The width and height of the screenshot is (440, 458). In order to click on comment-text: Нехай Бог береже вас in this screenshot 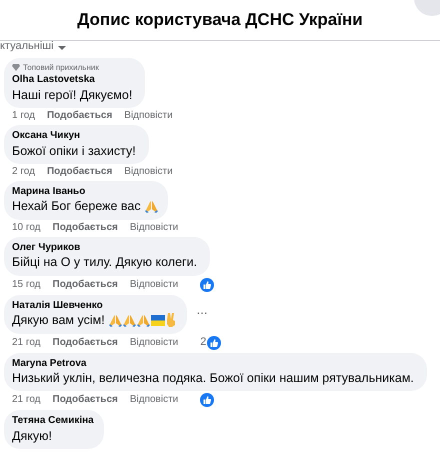, I will do `click(76, 206)`.